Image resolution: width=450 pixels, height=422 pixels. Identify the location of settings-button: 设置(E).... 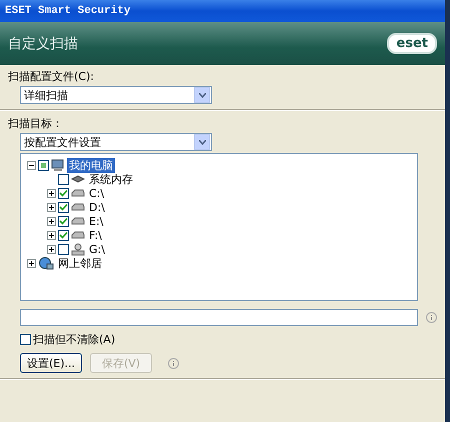
(51, 363).